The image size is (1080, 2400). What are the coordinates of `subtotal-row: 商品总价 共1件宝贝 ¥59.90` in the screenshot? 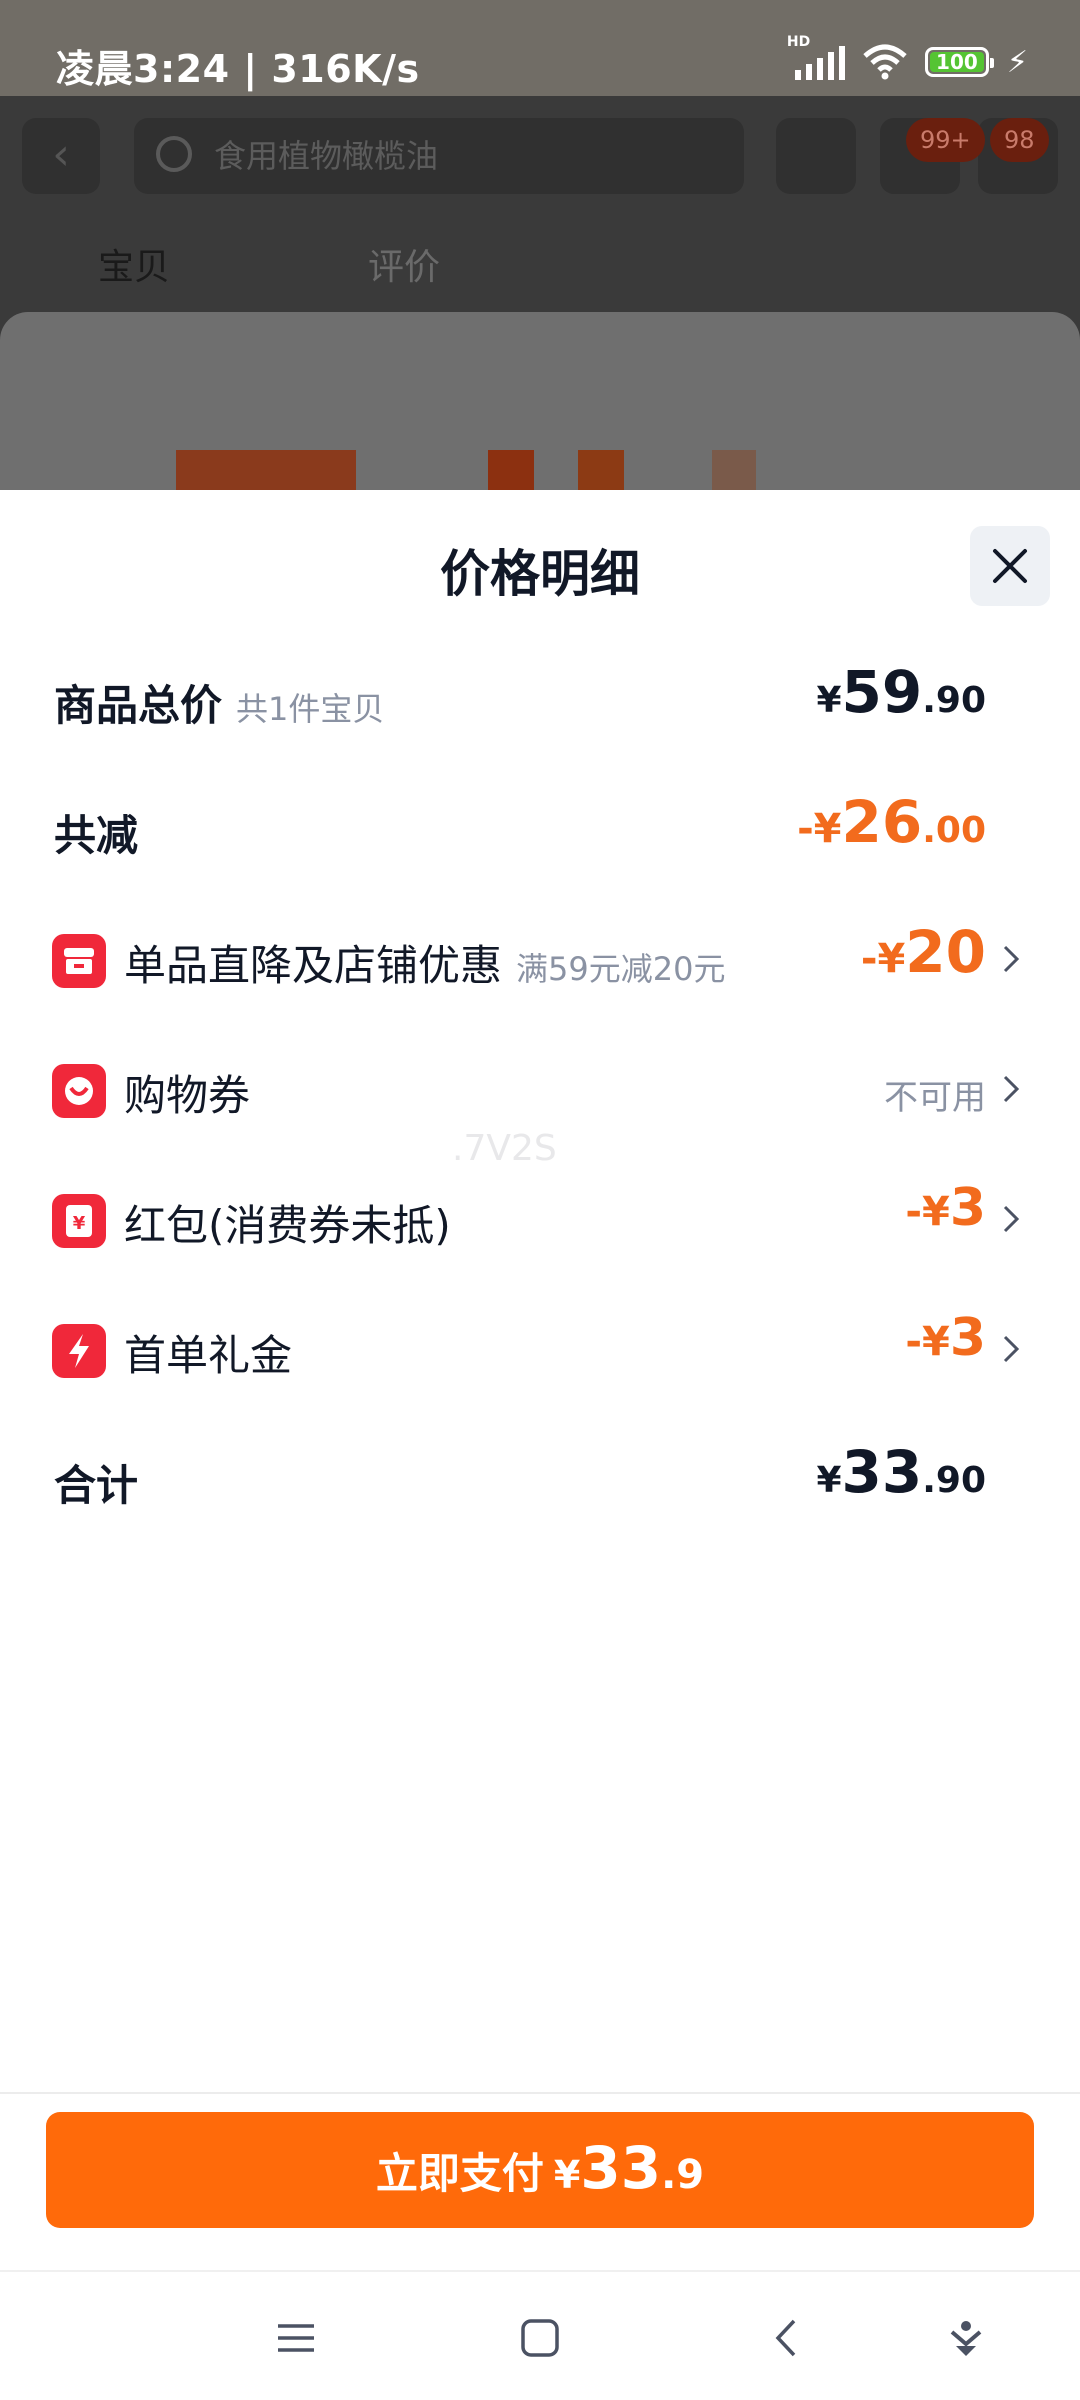 It's located at (540, 700).